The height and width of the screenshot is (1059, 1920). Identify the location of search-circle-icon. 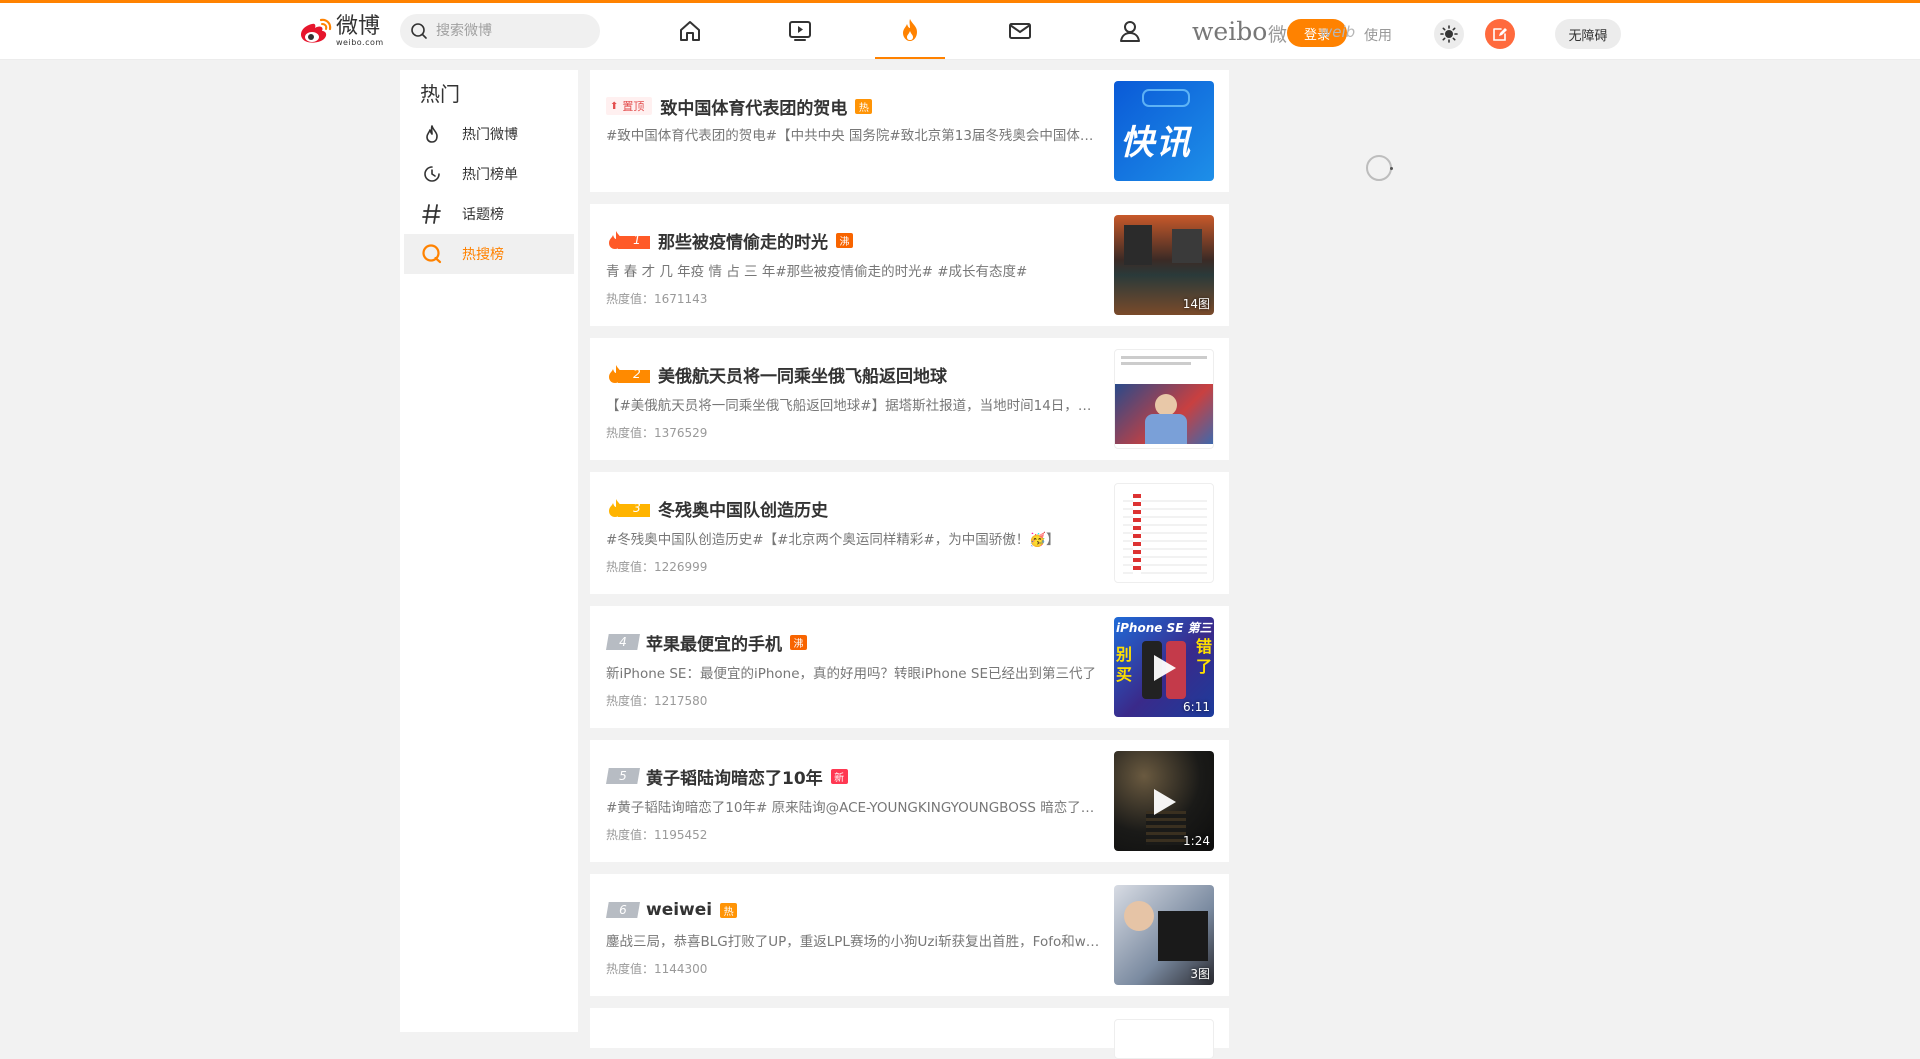
(432, 254).